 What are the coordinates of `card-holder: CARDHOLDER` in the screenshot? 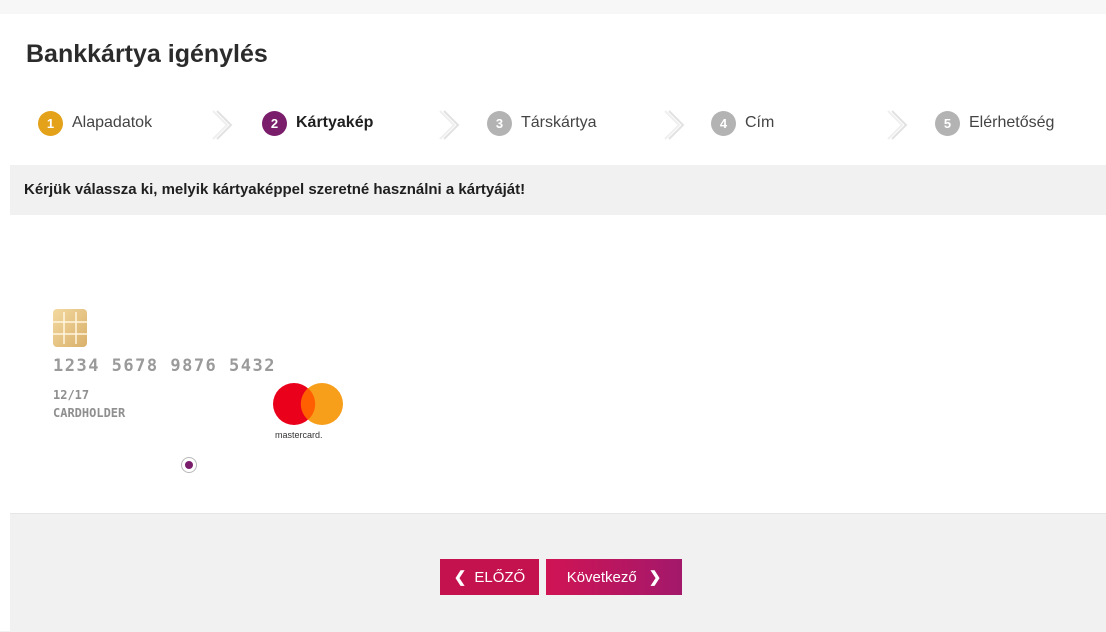 It's located at (89, 413).